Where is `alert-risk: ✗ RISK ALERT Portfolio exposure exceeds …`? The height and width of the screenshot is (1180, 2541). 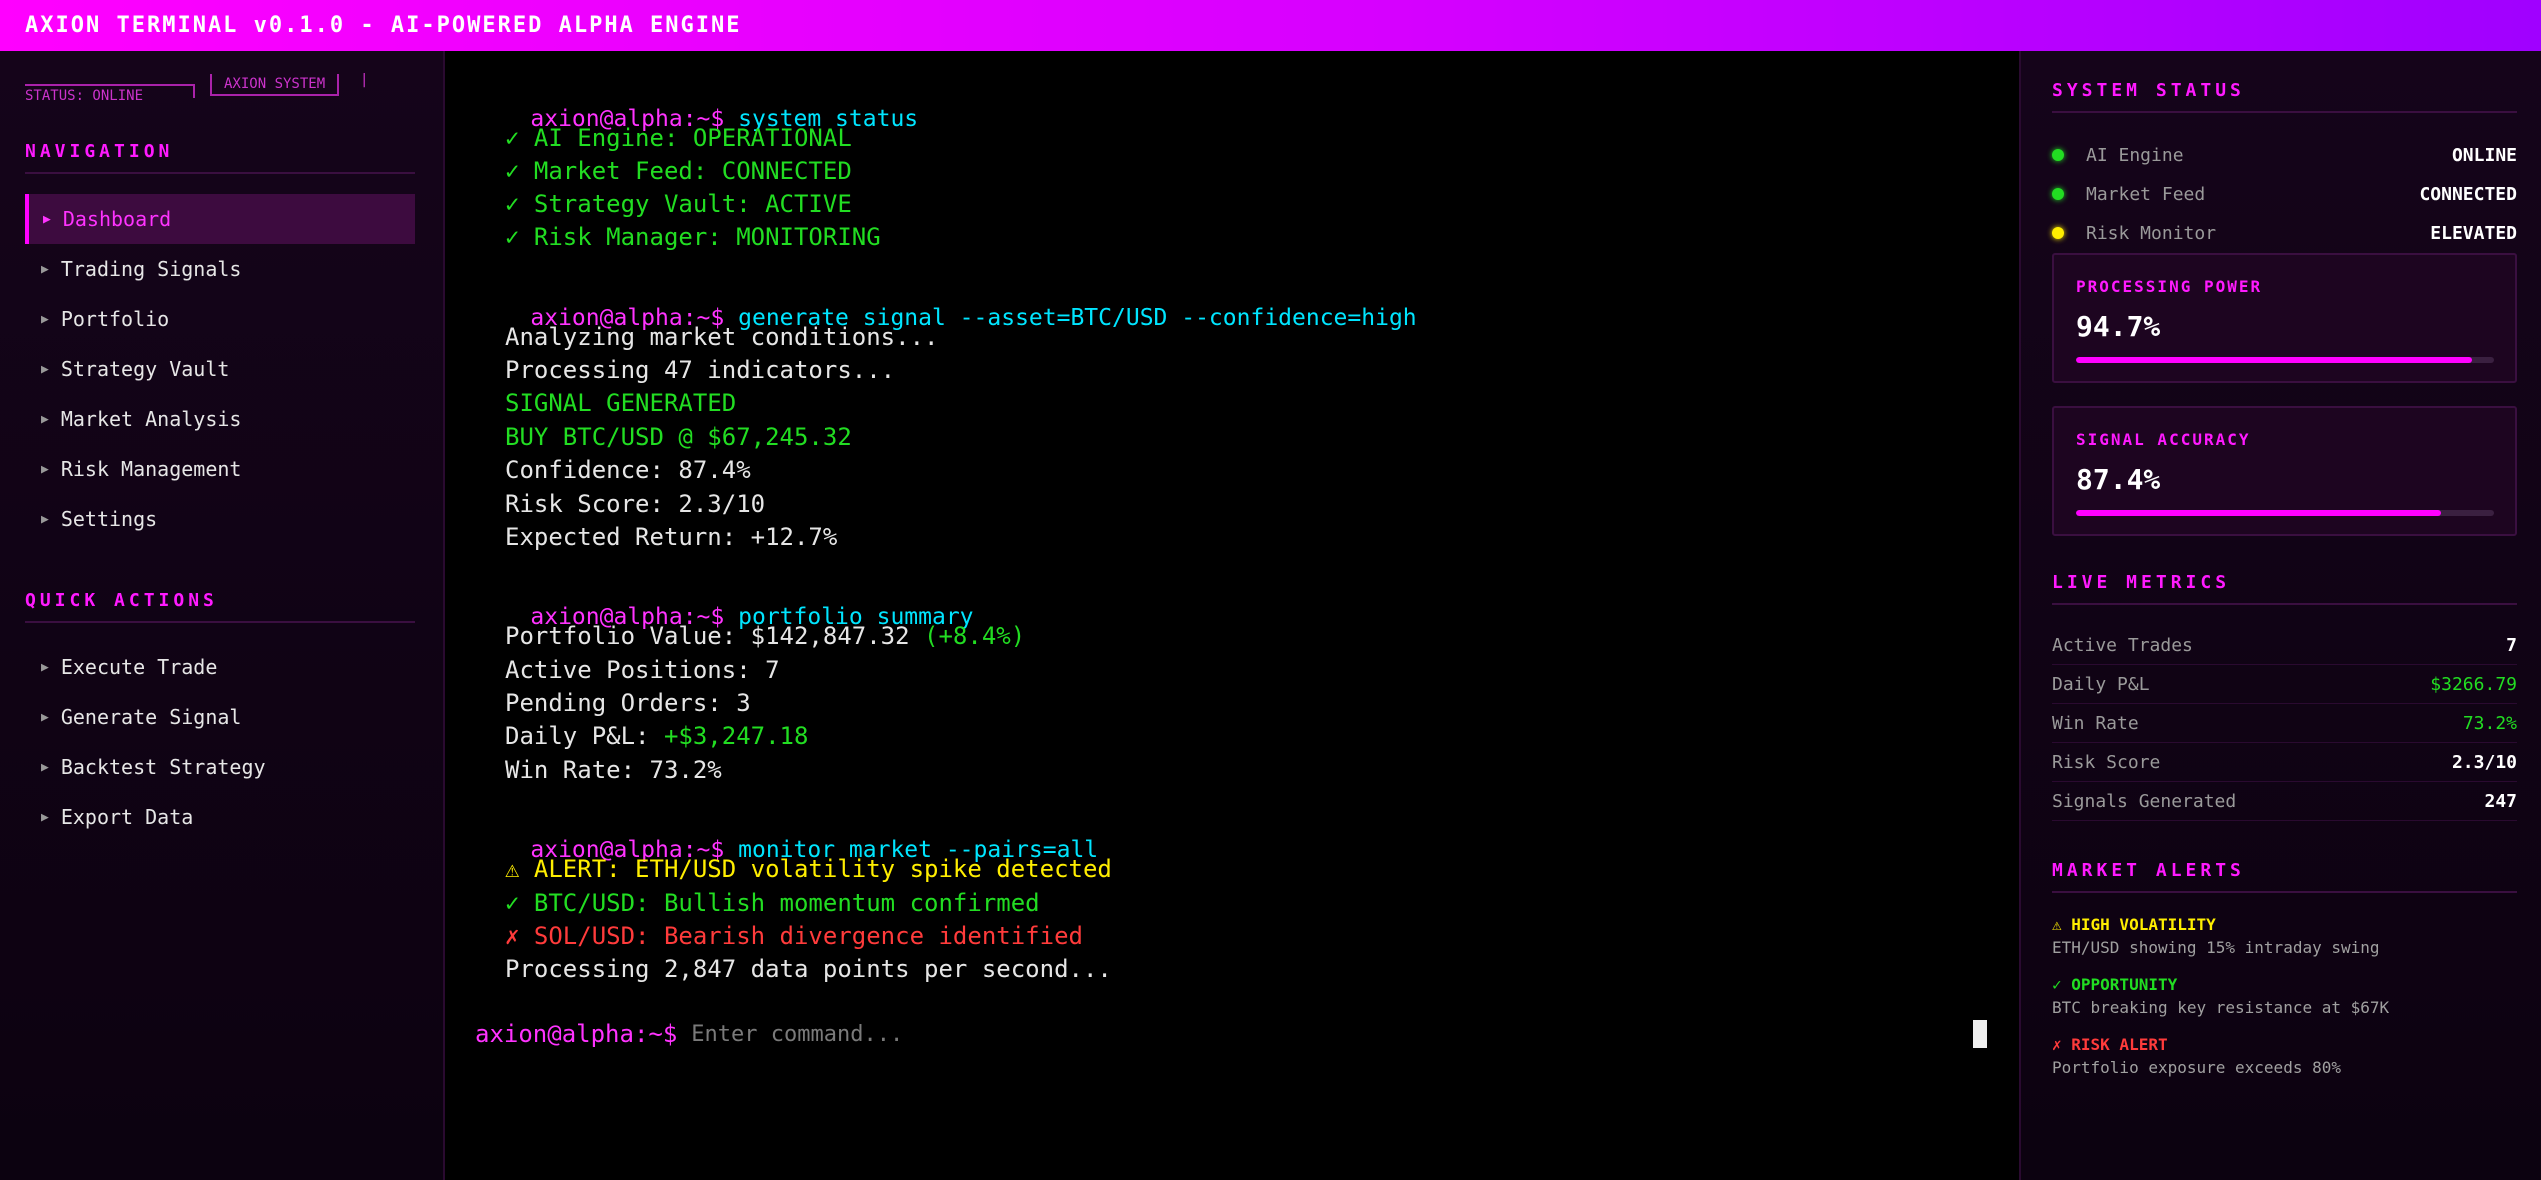 alert-risk: ✗ RISK ALERT Portfolio exposure exceeds … is located at coordinates (2284, 1056).